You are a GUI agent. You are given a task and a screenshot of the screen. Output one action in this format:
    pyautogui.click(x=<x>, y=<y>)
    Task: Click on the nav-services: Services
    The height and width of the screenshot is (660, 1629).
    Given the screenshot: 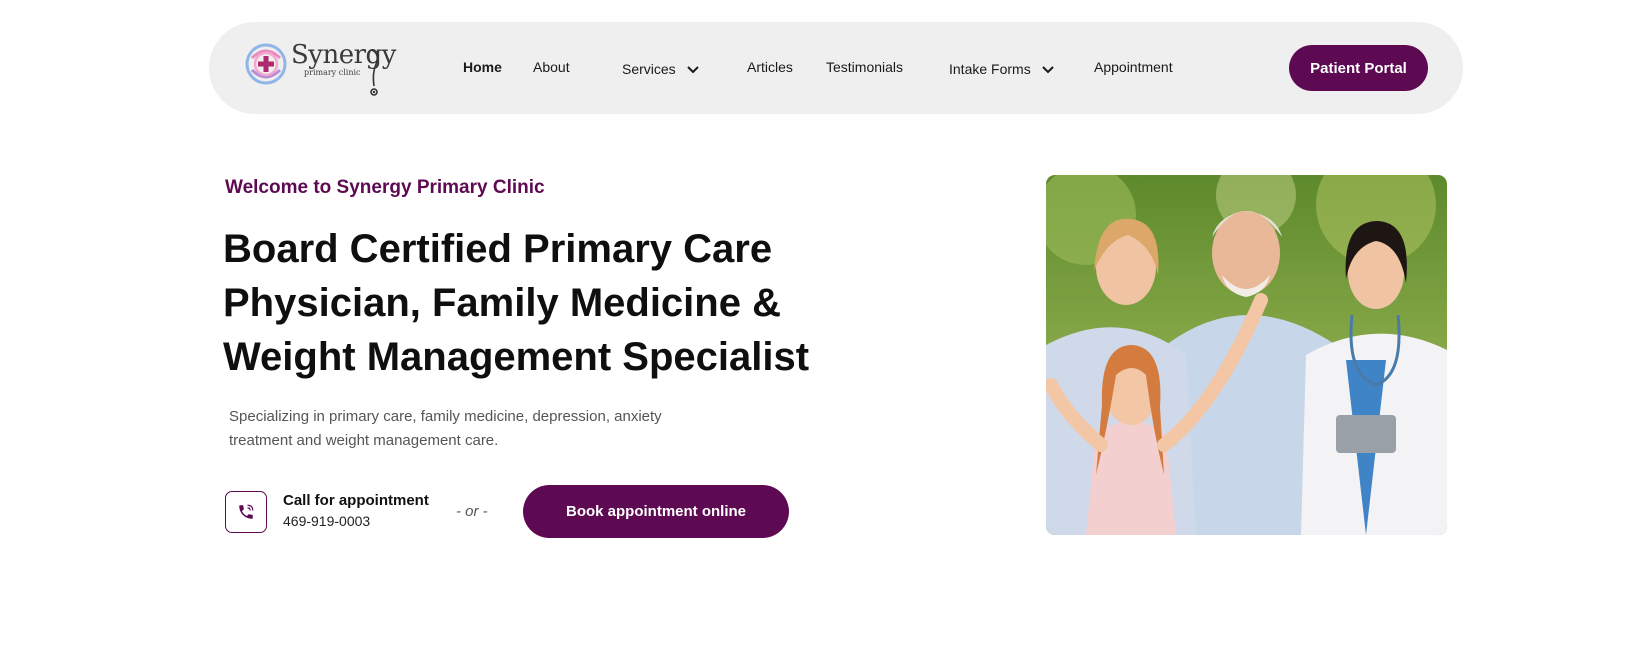 What is the action you would take?
    pyautogui.click(x=660, y=68)
    